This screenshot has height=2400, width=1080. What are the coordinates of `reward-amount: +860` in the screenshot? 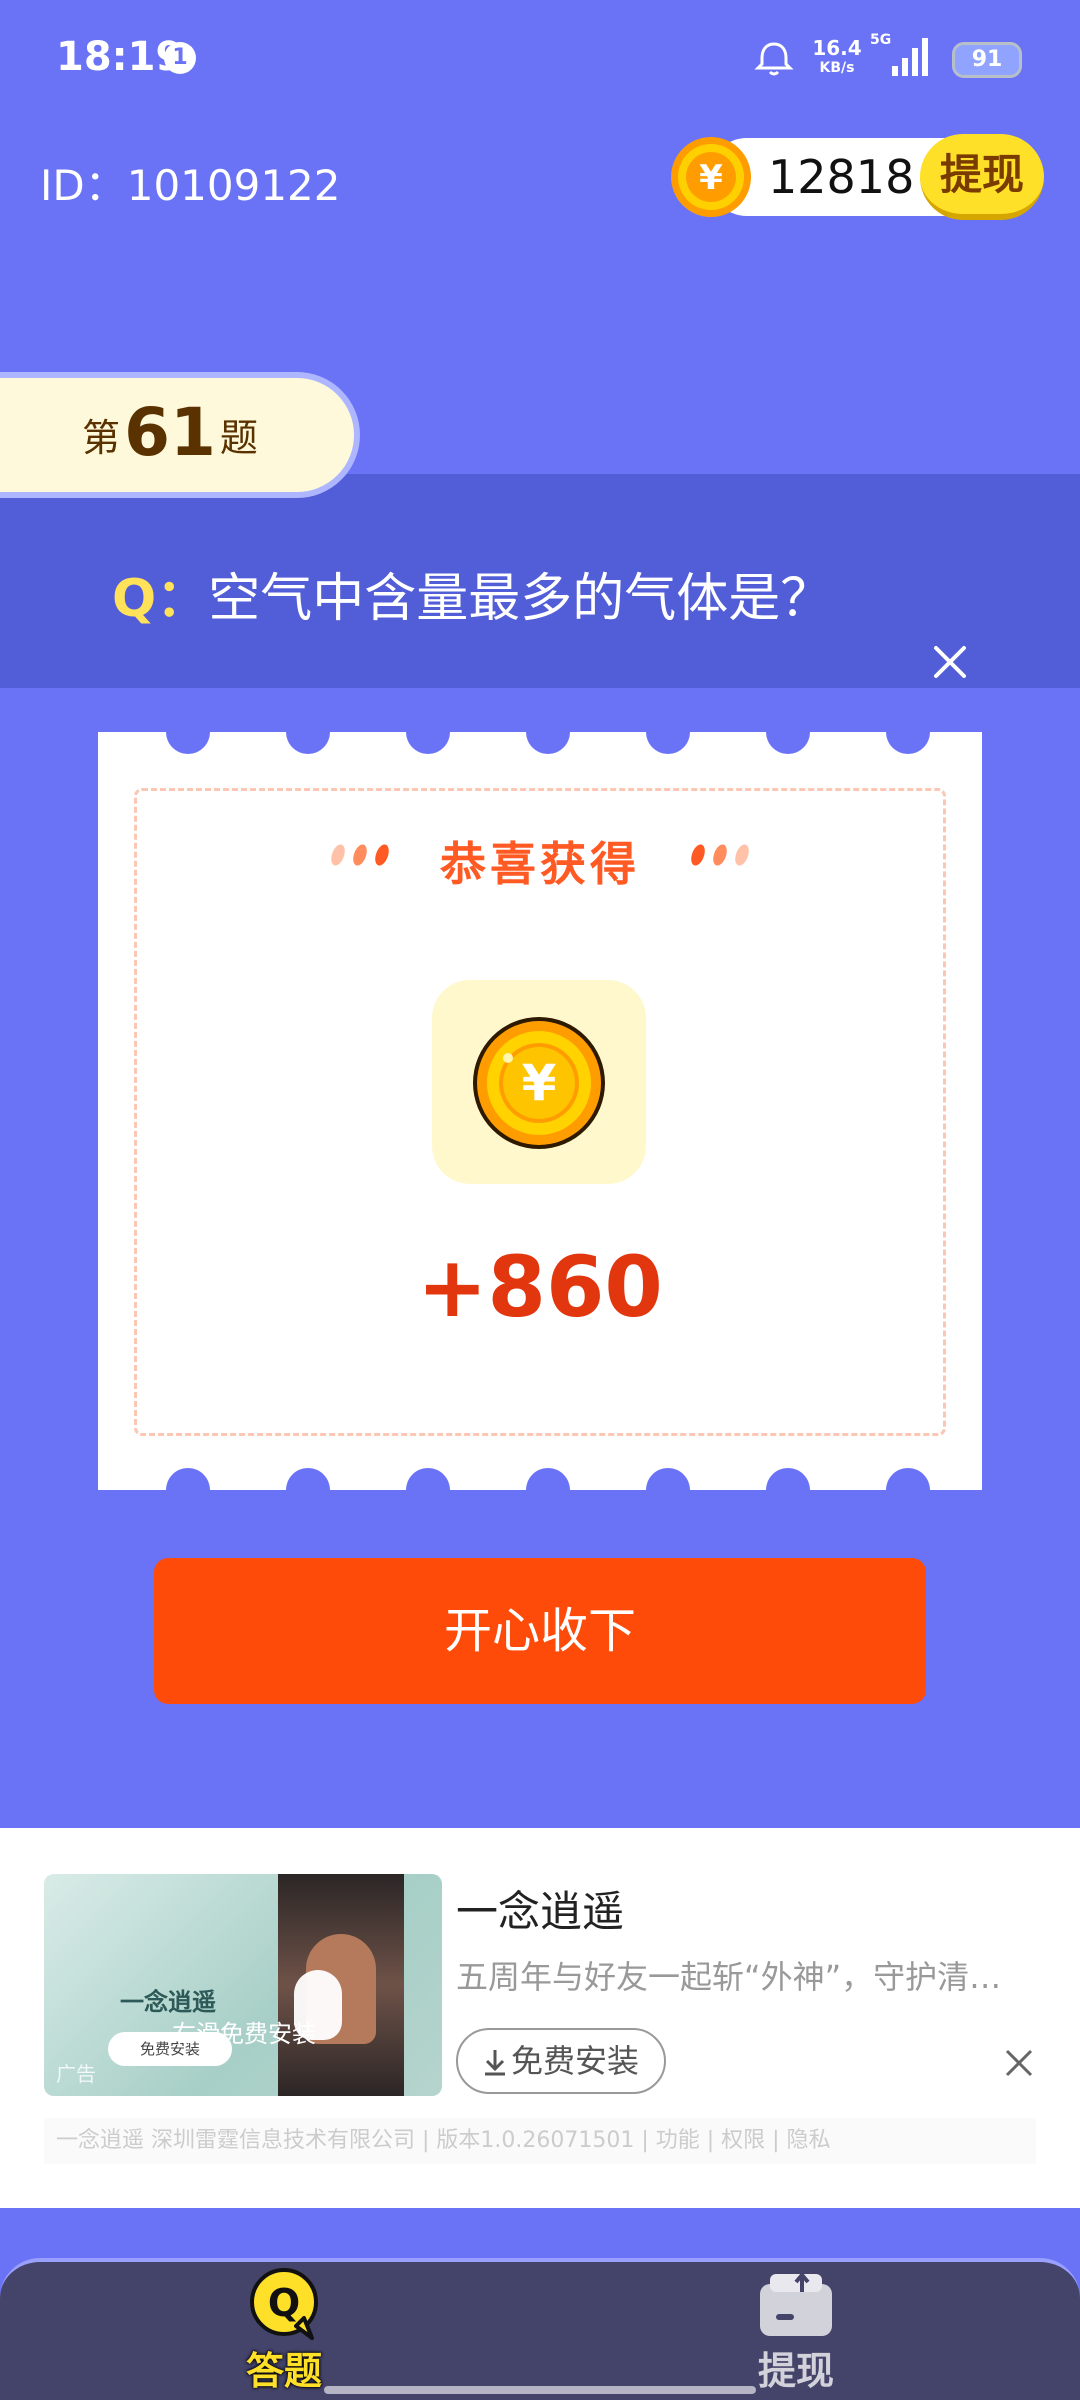 It's located at (540, 1287).